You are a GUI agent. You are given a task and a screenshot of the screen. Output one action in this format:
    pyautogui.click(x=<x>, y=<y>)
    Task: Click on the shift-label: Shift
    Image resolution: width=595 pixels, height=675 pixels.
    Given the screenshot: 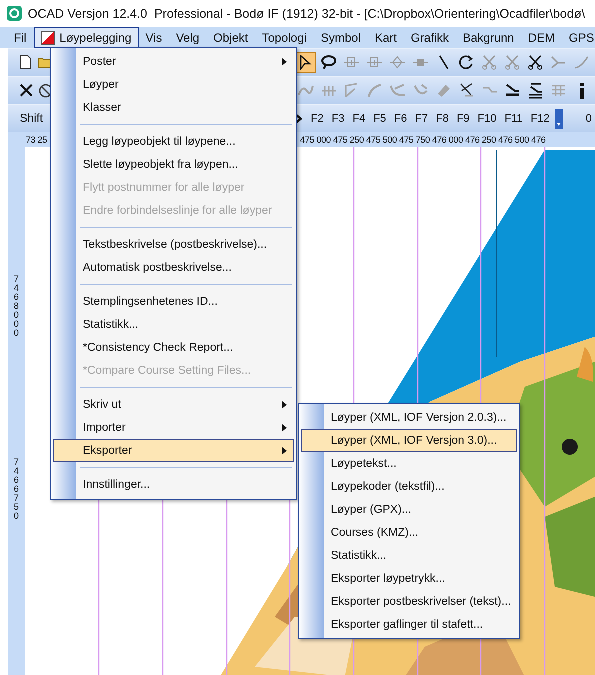 What is the action you would take?
    pyautogui.click(x=32, y=118)
    